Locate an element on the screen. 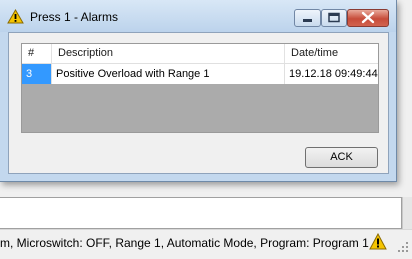  column-header-number: # is located at coordinates (37, 53).